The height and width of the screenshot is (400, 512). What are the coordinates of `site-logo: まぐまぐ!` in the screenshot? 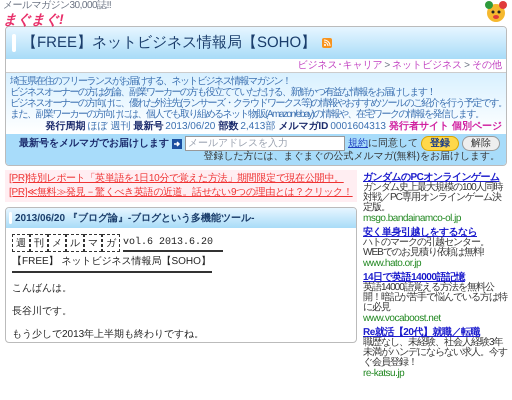 It's located at (57, 19).